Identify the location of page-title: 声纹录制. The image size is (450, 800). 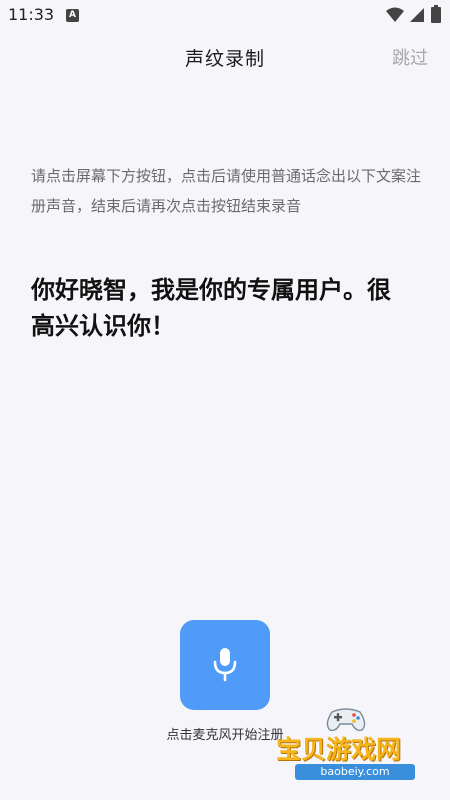
(224, 59).